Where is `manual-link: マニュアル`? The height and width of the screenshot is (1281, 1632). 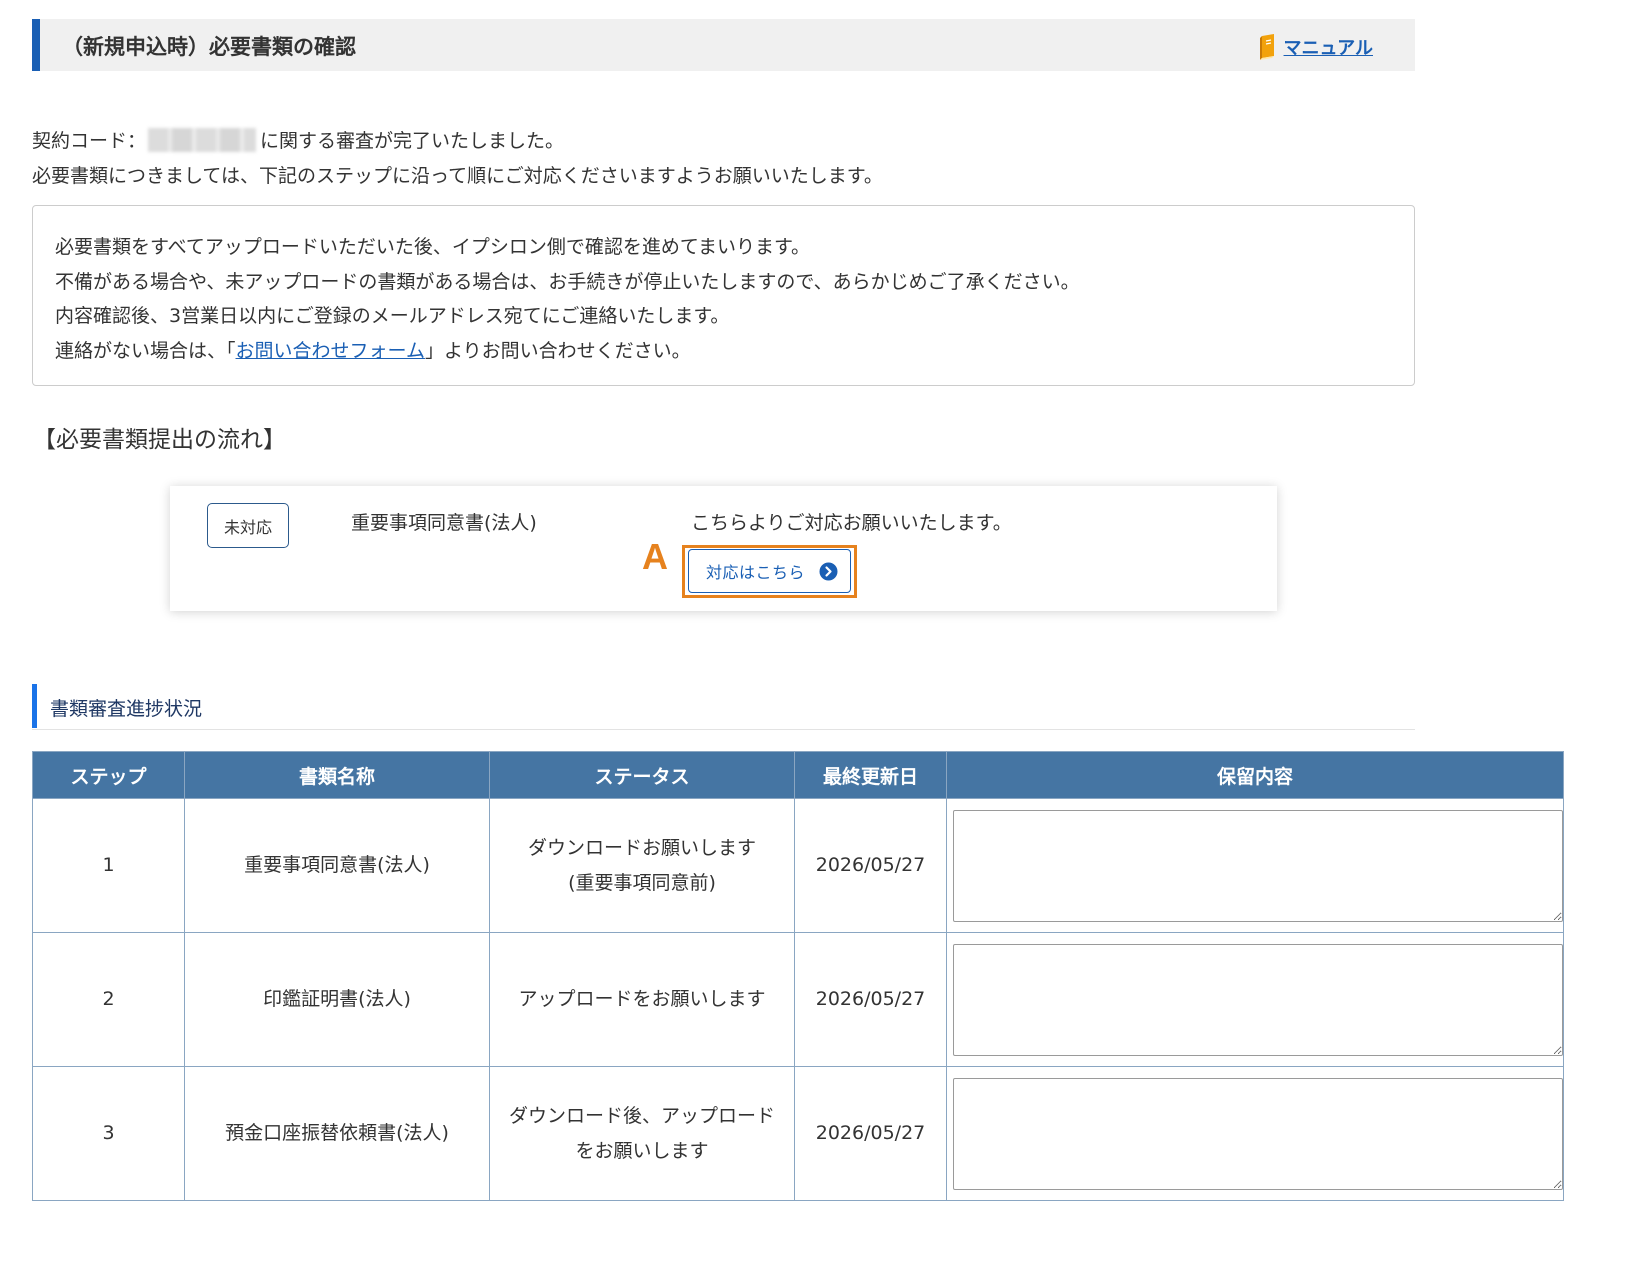 manual-link: マニュアル is located at coordinates (1315, 47).